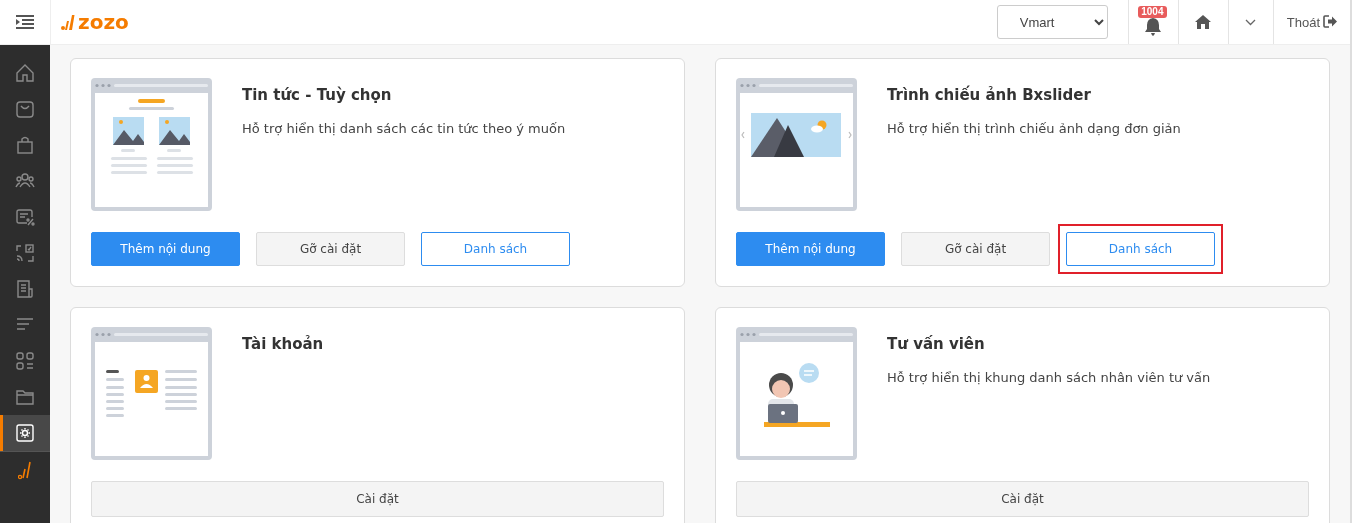 Image resolution: width=1352 pixels, height=523 pixels. Describe the element at coordinates (1052, 22) in the screenshot. I see `store-select: Vmart` at that location.